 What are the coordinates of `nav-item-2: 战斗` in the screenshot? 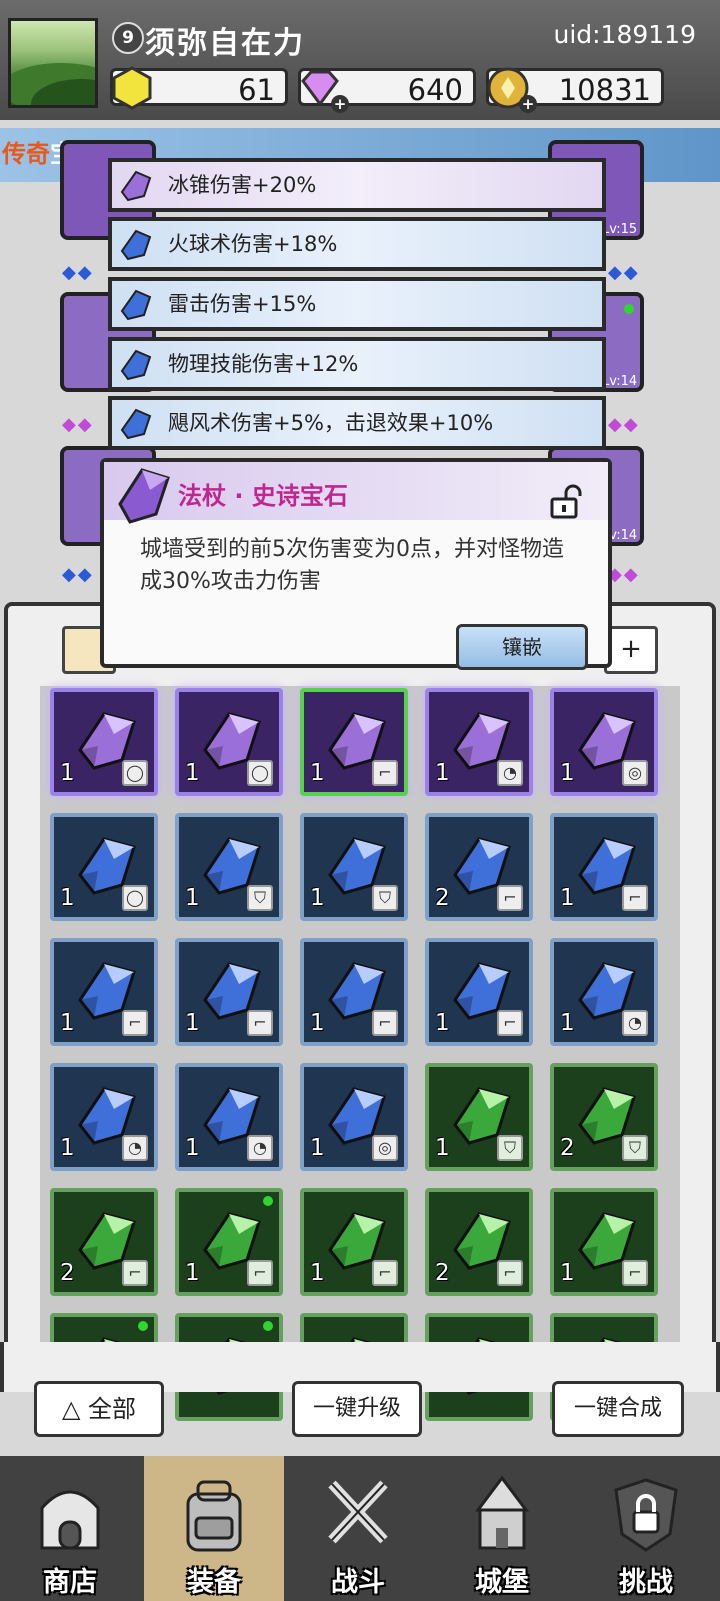 It's located at (358, 1528).